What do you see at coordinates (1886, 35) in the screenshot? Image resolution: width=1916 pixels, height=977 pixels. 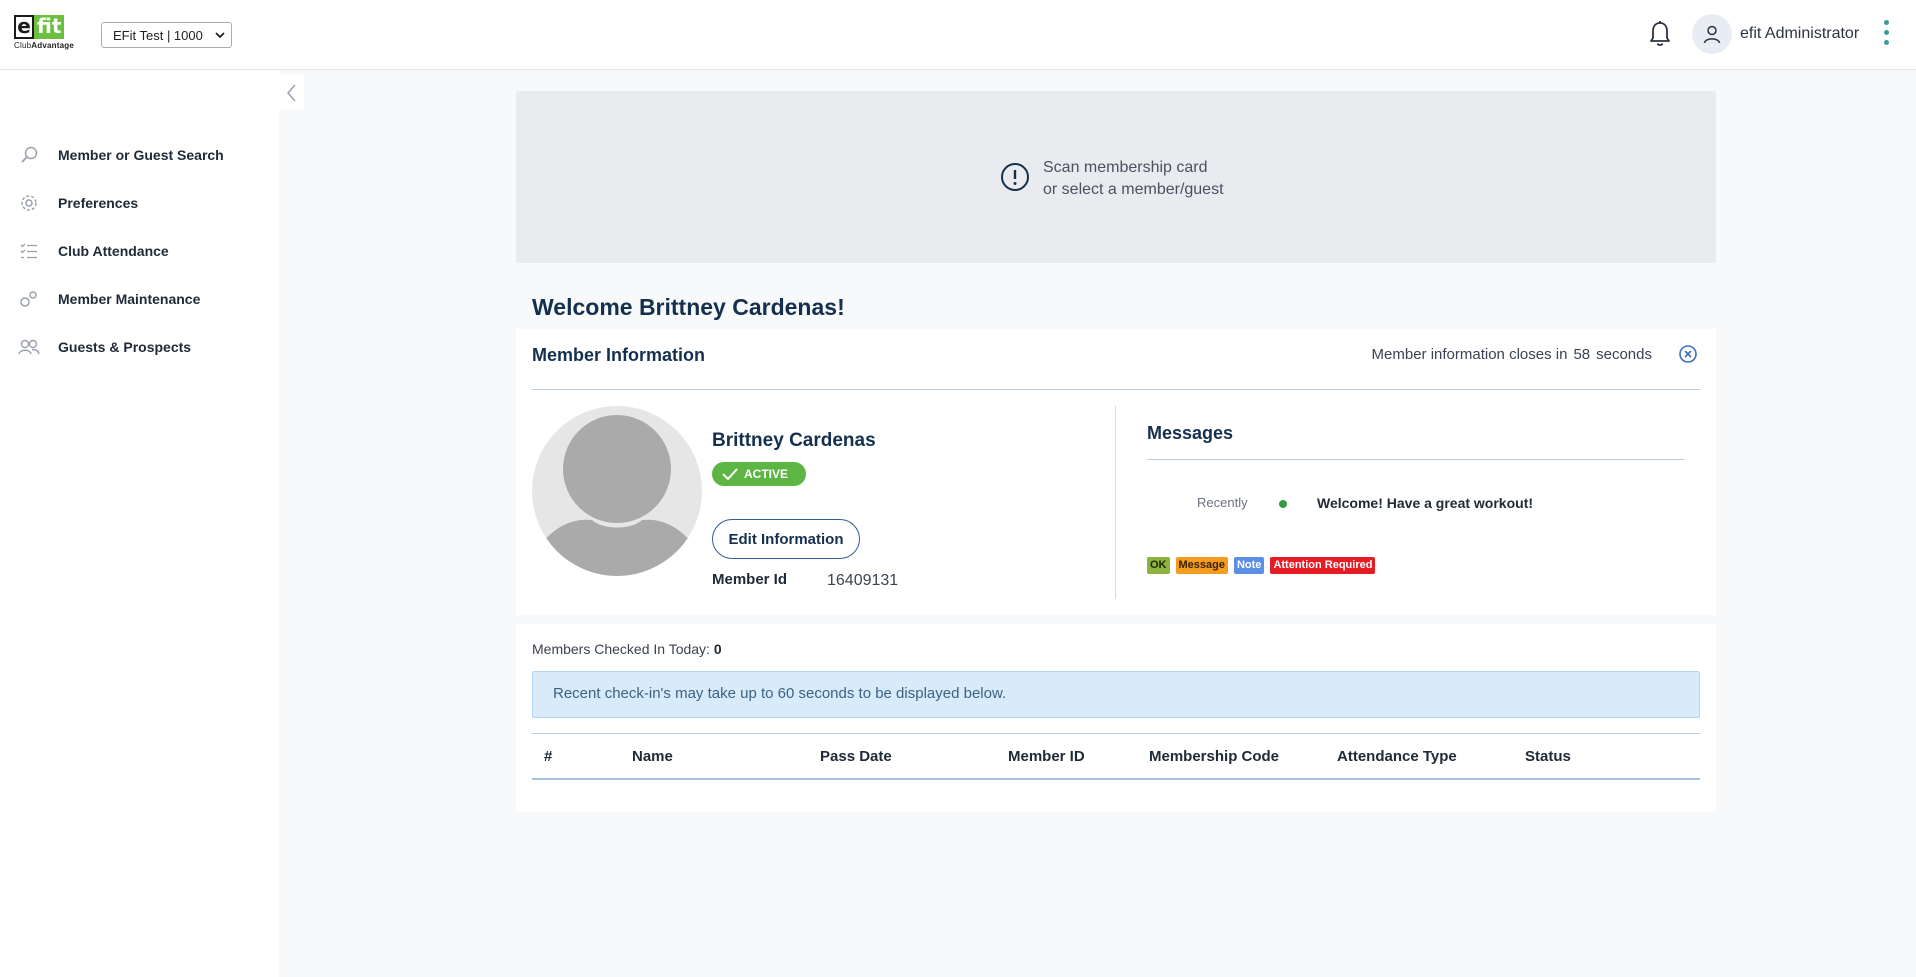 I see `more-menu-icon` at bounding box center [1886, 35].